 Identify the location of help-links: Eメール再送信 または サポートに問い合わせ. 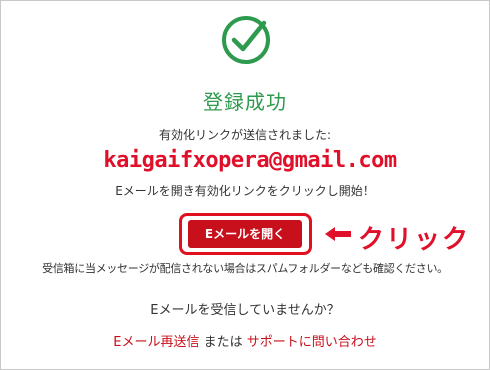
(245, 340).